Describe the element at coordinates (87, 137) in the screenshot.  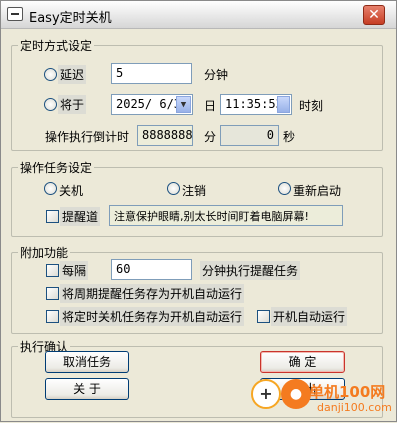
I see `countdown-label: 操作执行倒计时` at that location.